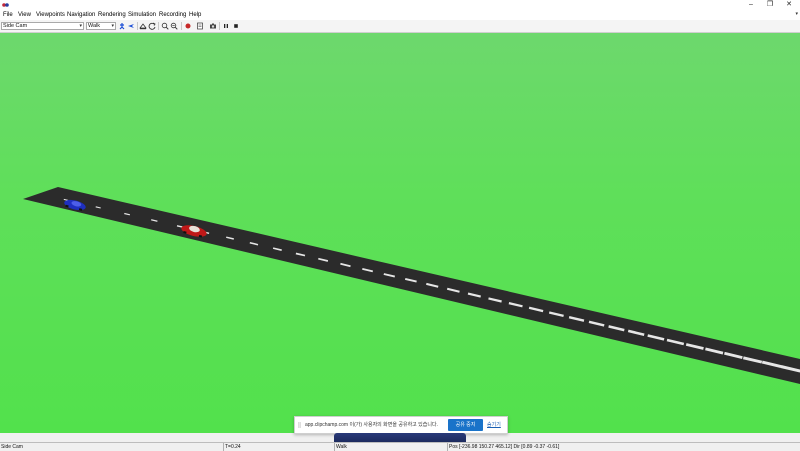  What do you see at coordinates (131, 26) in the screenshot?
I see `fly-icon` at bounding box center [131, 26].